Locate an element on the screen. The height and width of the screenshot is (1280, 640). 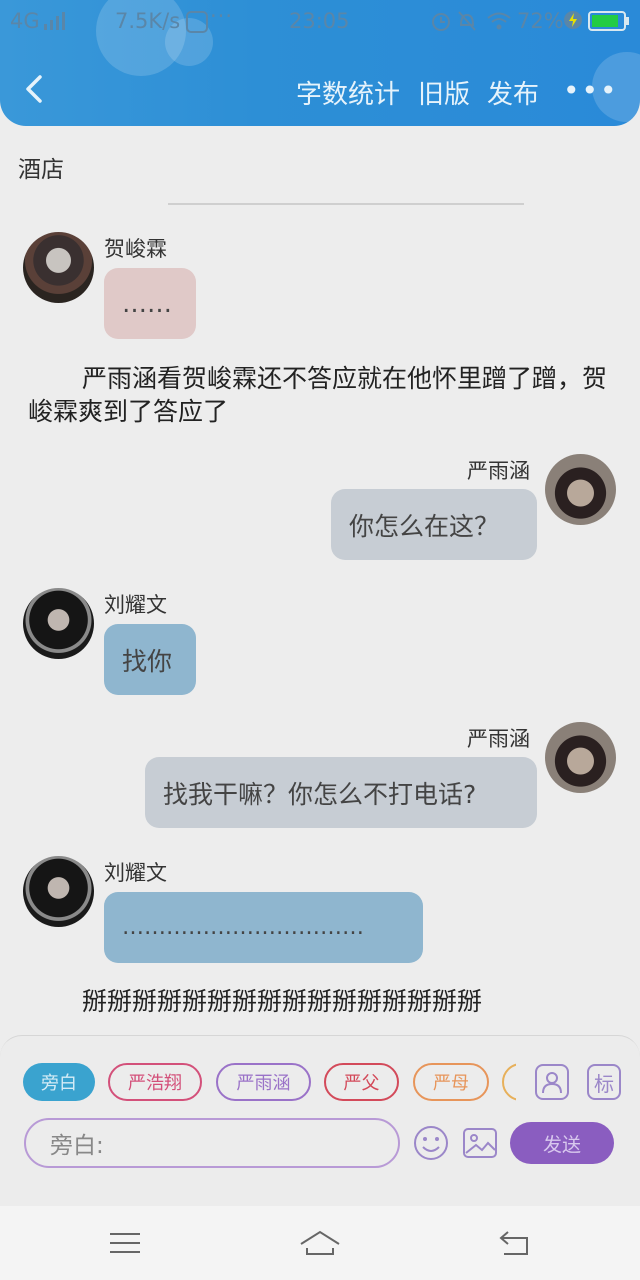
back-icon is located at coordinates (514, 1243).